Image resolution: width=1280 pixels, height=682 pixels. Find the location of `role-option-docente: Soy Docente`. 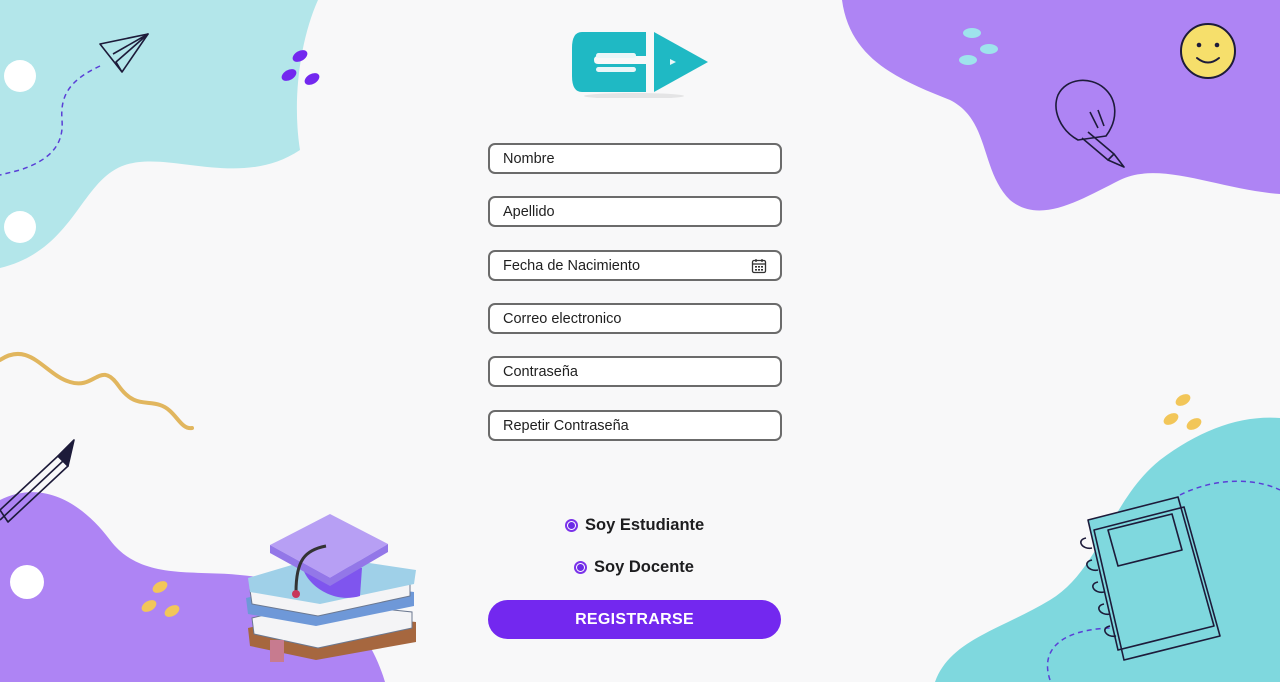

role-option-docente: Soy Docente is located at coordinates (634, 567).